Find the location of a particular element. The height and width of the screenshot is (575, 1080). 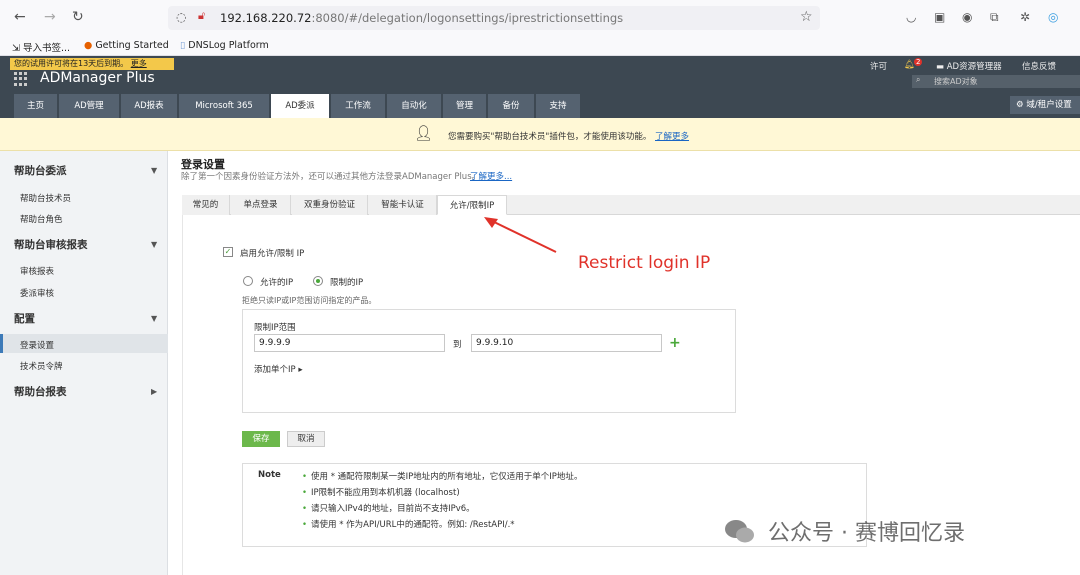

add-range-plus-icon: + is located at coordinates (675, 343).